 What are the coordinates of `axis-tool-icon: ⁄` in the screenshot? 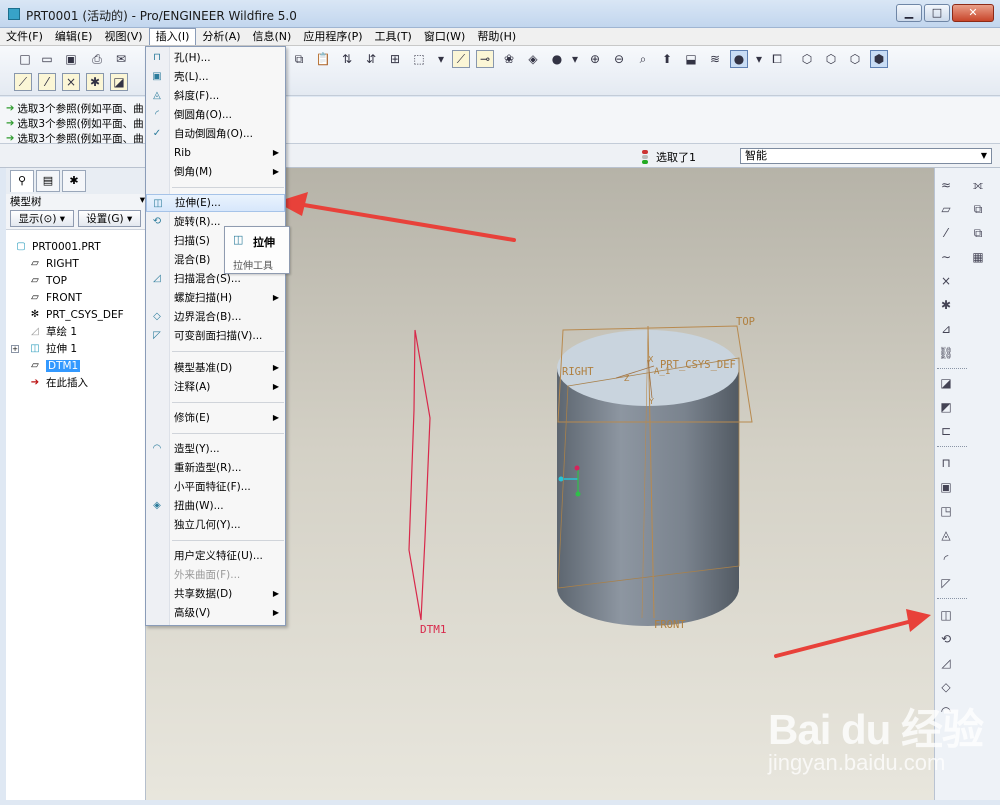 It's located at (47, 82).